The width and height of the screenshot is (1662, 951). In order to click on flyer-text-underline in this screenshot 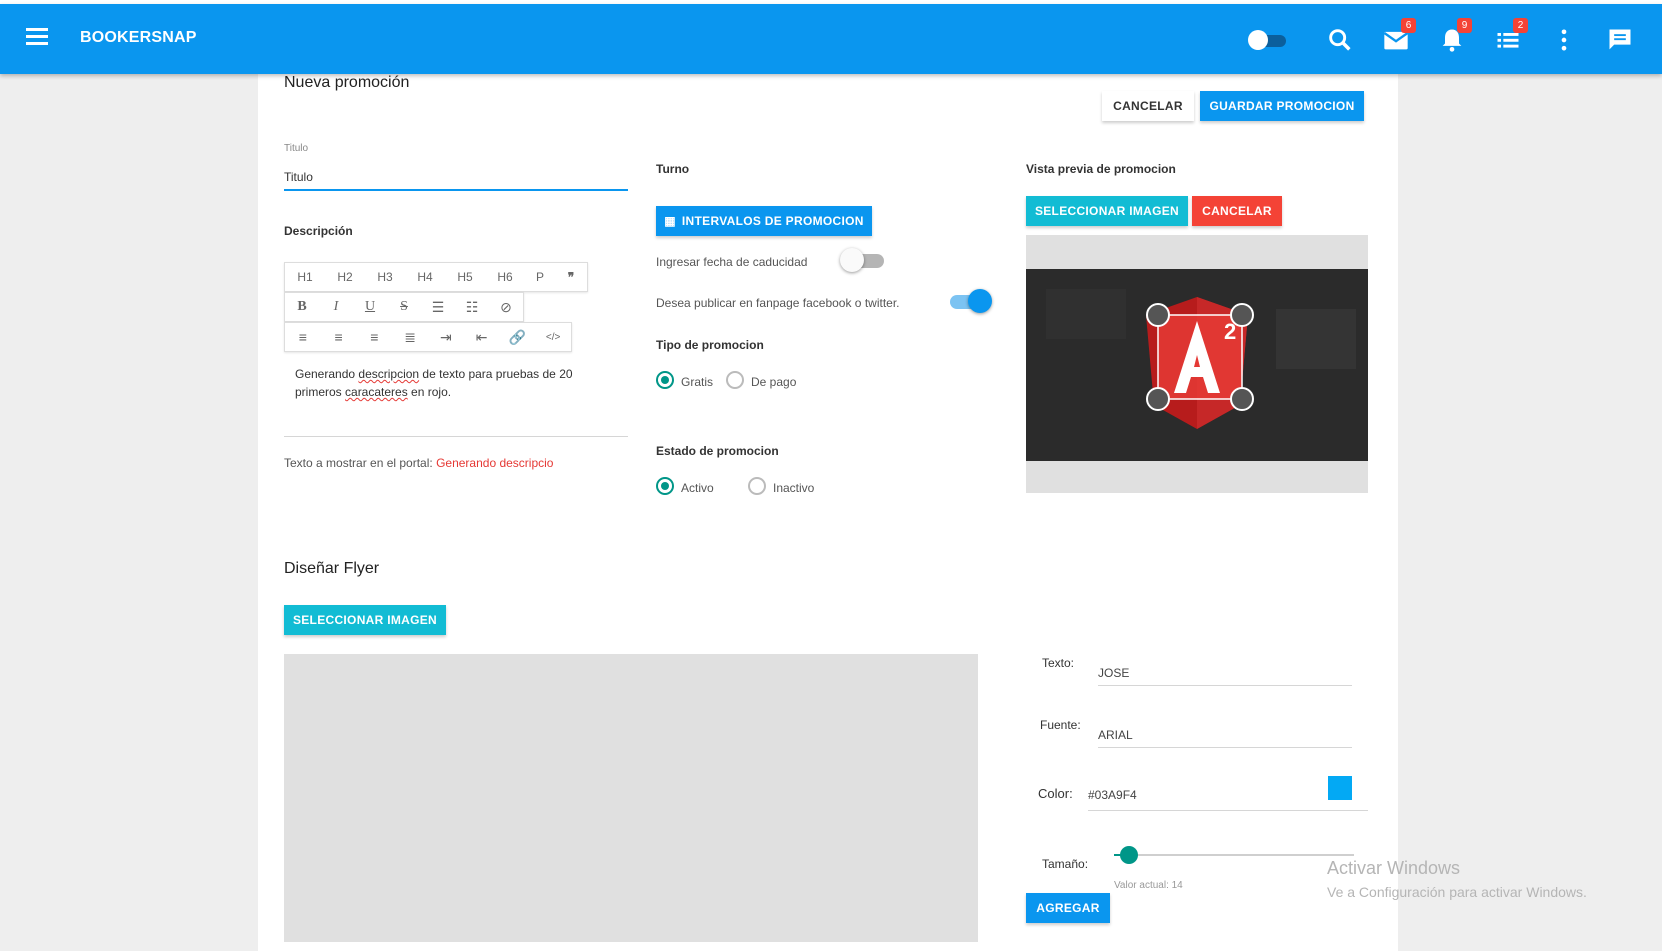, I will do `click(1225, 685)`.